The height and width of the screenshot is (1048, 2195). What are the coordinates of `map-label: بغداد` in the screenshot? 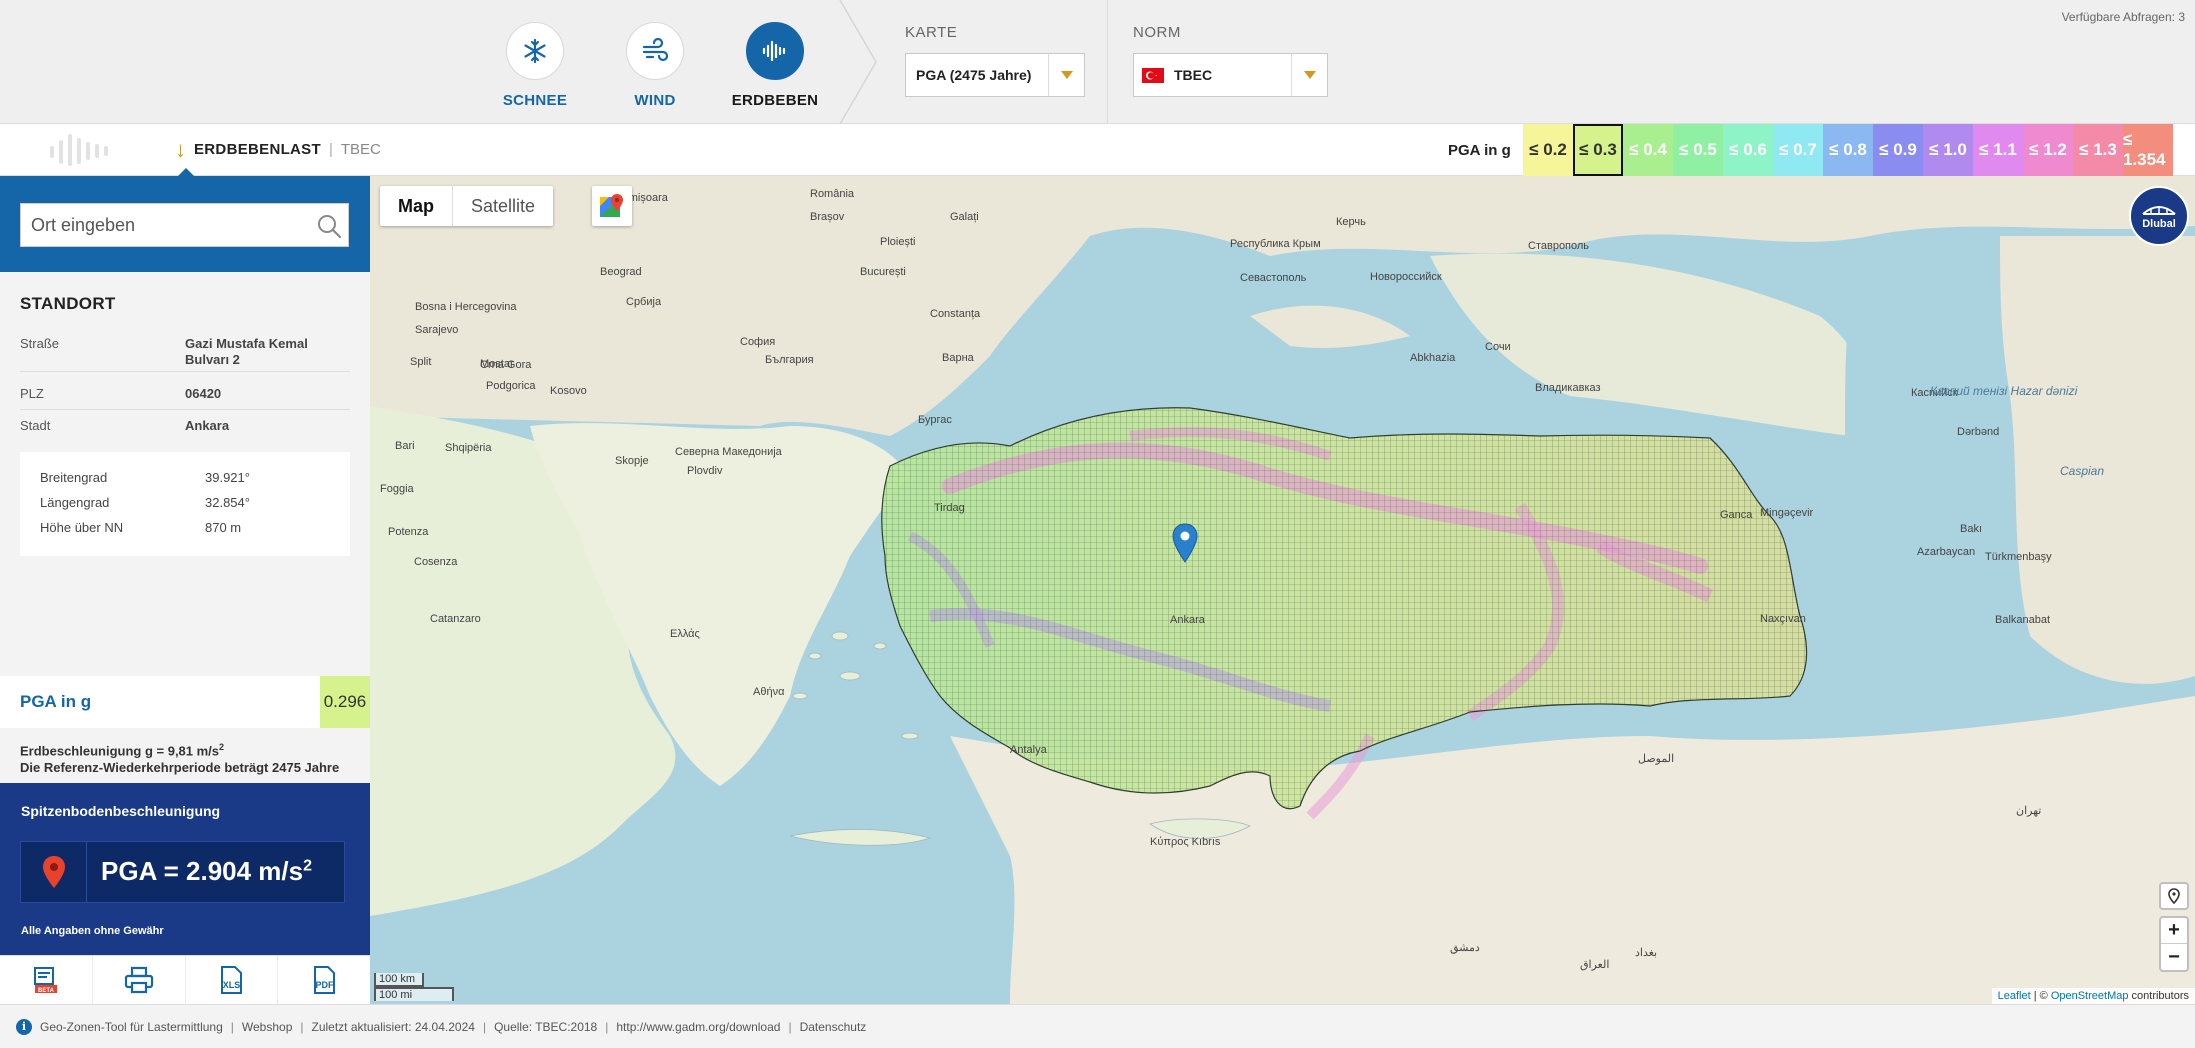 It's located at (1646, 953).